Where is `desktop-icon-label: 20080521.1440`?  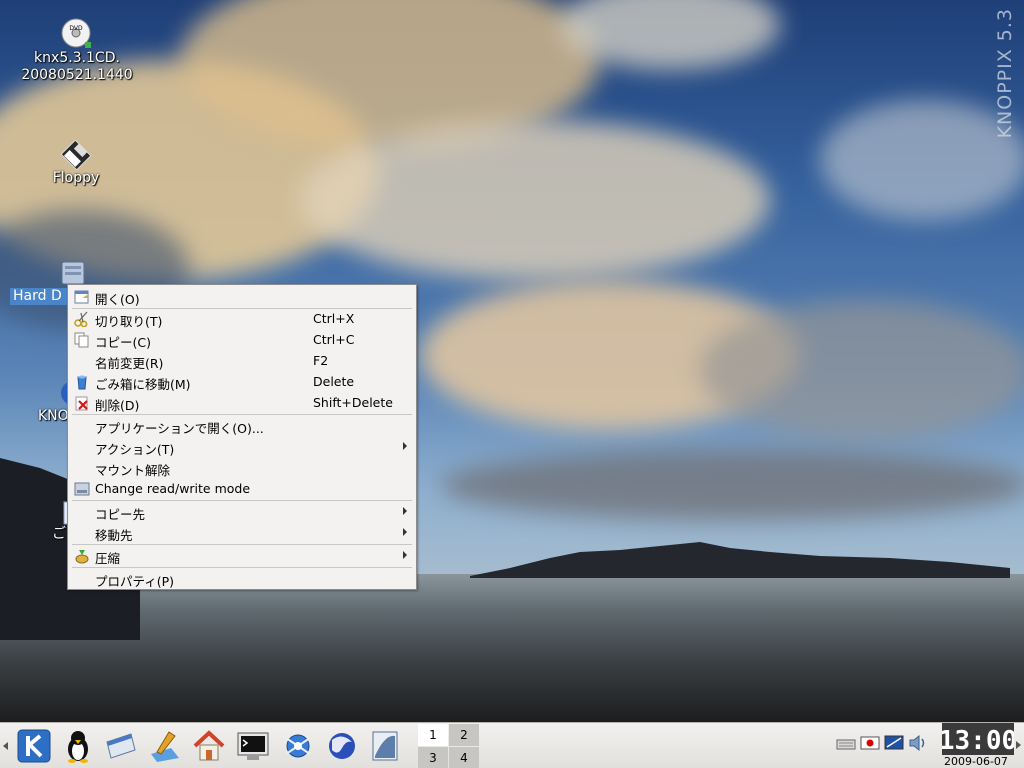 desktop-icon-label: 20080521.1440 is located at coordinates (77, 75).